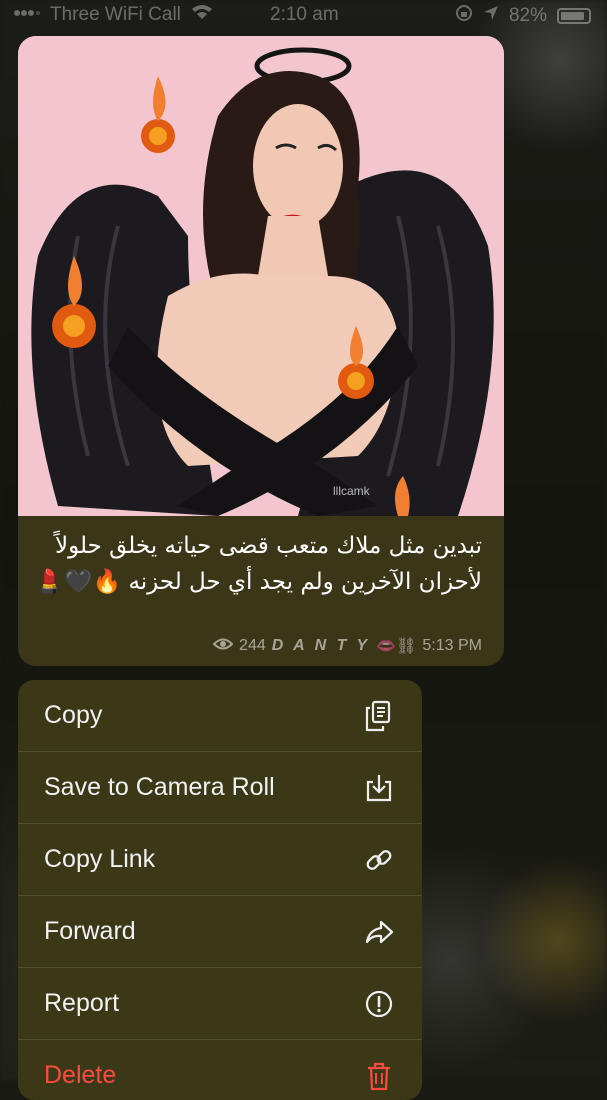 This screenshot has width=607, height=1100. Describe the element at coordinates (220, 860) in the screenshot. I see `copy-link-menu-item: Copy Link` at that location.